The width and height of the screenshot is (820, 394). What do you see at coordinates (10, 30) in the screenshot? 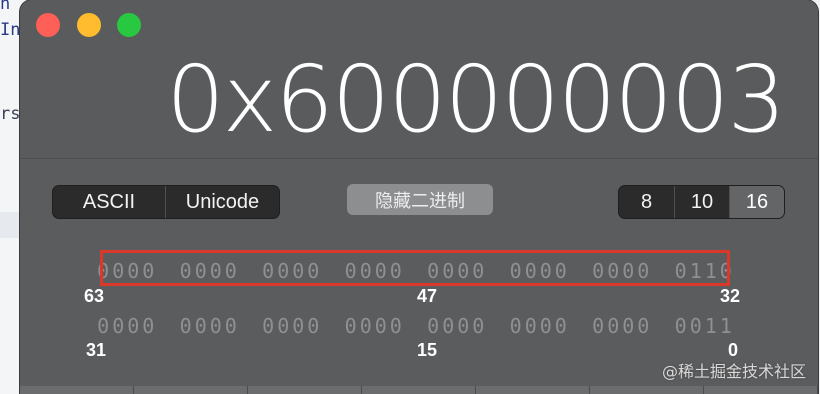
I see `editor-line: In` at bounding box center [10, 30].